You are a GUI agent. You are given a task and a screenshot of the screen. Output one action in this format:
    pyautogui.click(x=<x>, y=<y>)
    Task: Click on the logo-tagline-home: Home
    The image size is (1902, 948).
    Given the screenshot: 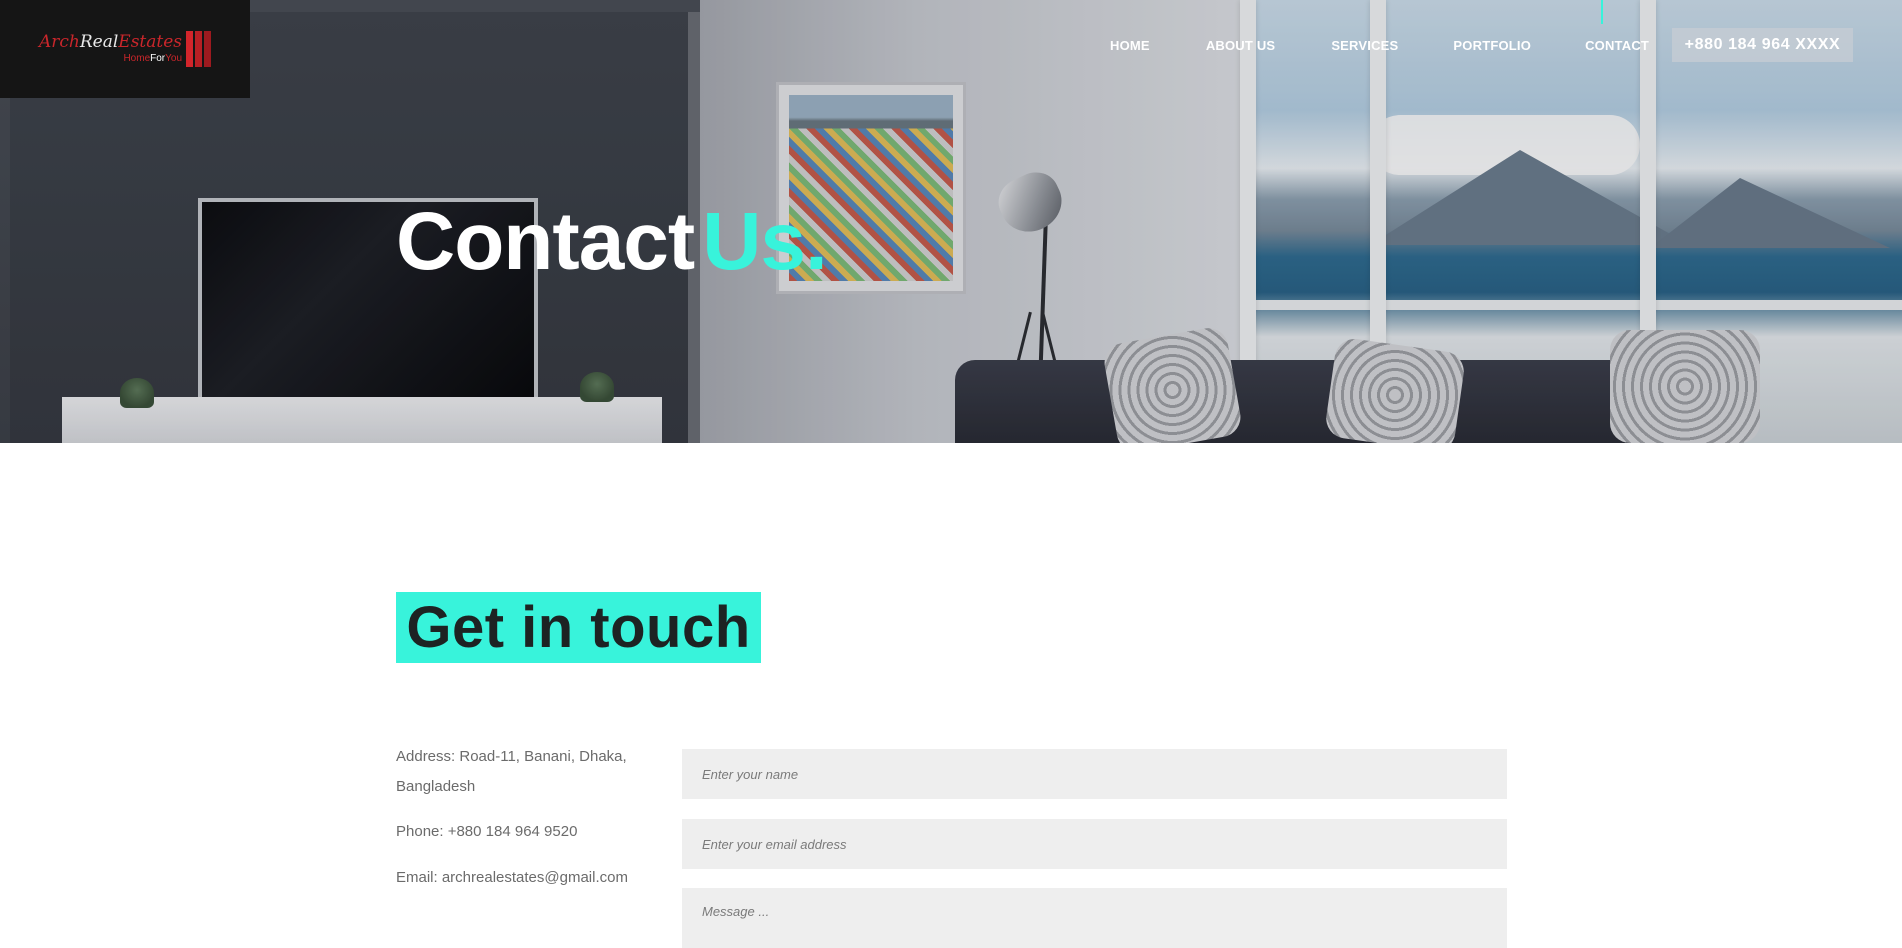 What is the action you would take?
    pyautogui.click(x=137, y=58)
    